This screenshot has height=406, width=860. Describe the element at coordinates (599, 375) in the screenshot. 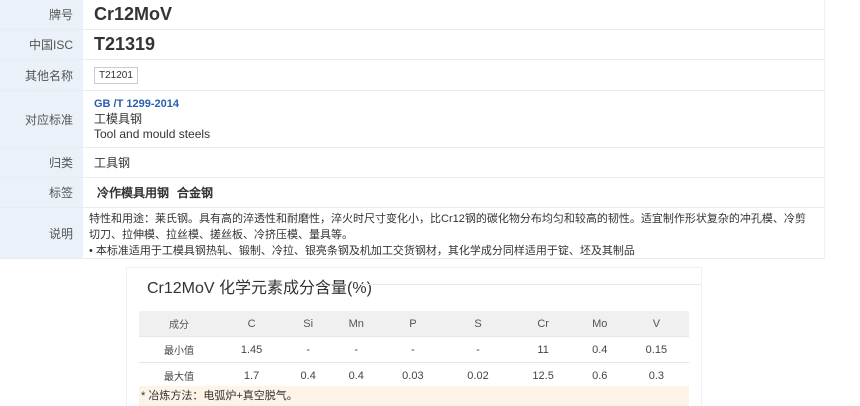

I see `table-cell: 0.6` at that location.